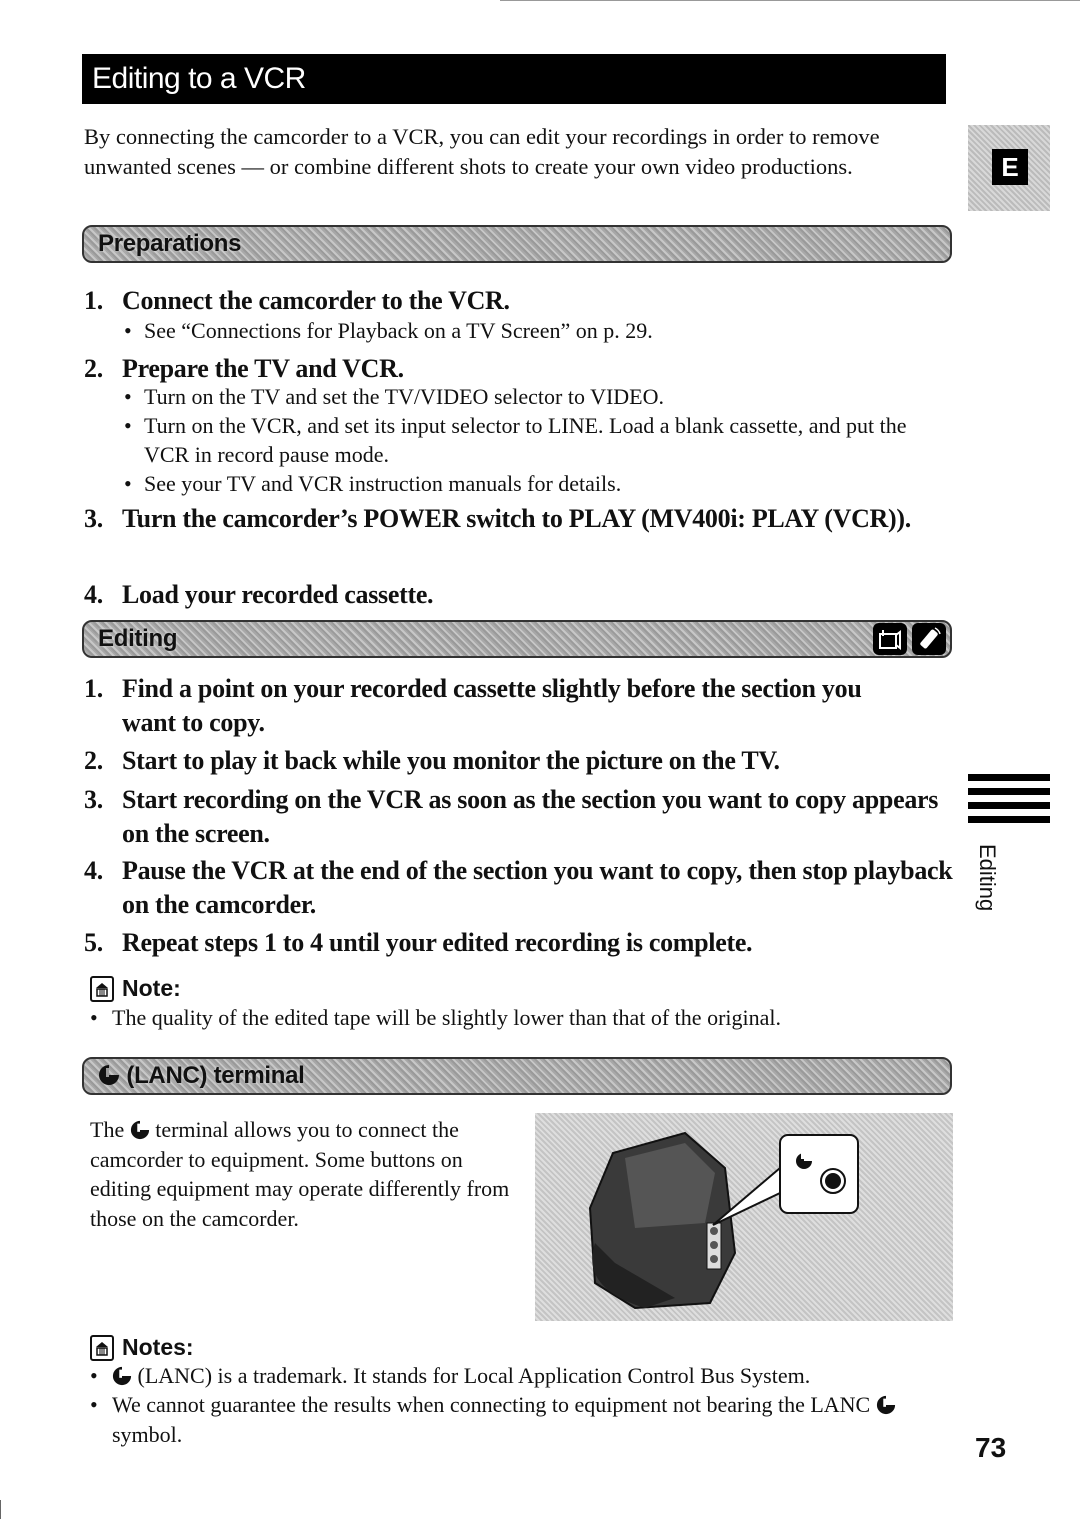 Image resolution: width=1080 pixels, height=1519 pixels. What do you see at coordinates (138, 638) in the screenshot?
I see `section-heading-editing: Editing` at bounding box center [138, 638].